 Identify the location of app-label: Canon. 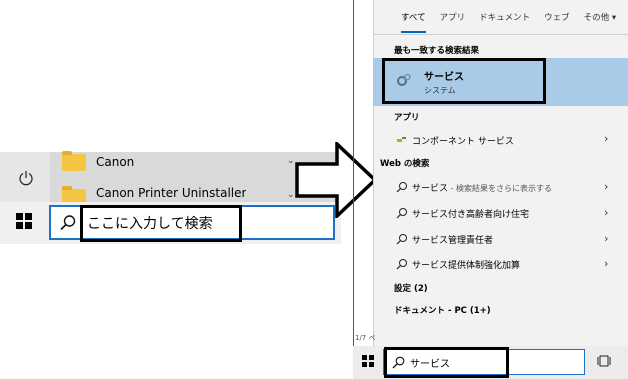
(115, 162).